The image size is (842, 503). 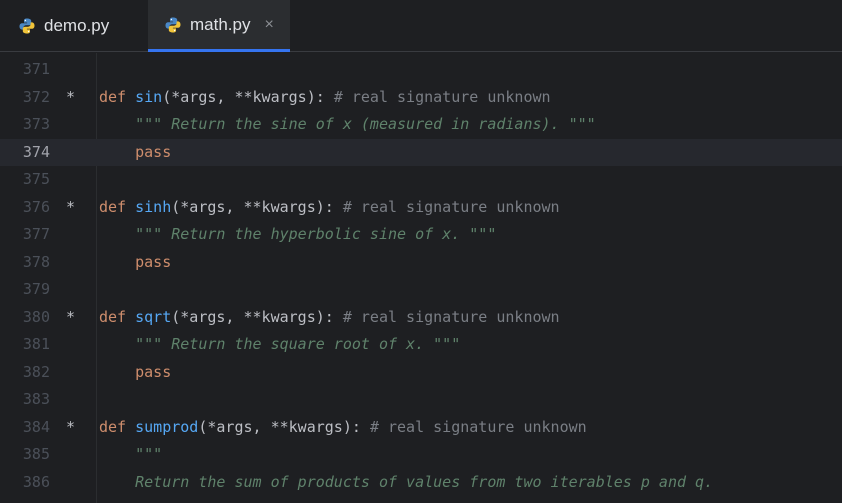 What do you see at coordinates (36, 151) in the screenshot?
I see `line-number: 374` at bounding box center [36, 151].